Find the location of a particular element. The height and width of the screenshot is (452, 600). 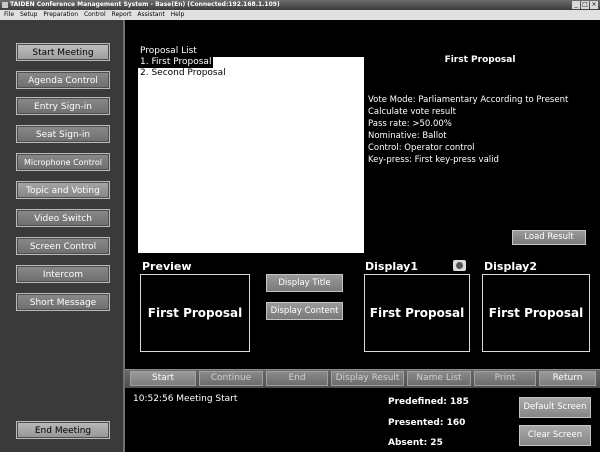

close-icon: × is located at coordinates (594, 5).